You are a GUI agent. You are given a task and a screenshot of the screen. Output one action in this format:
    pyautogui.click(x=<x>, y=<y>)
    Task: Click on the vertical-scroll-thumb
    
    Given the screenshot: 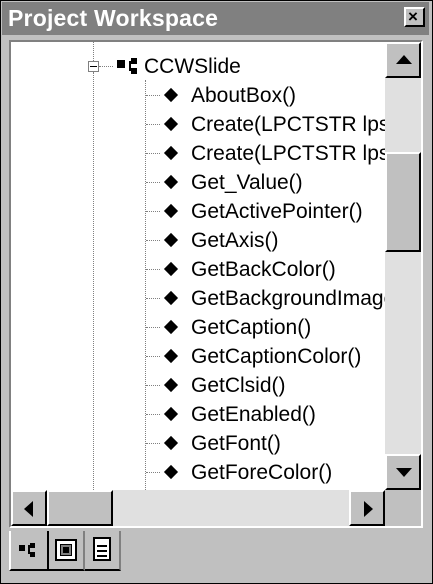 What is the action you would take?
    pyautogui.click(x=403, y=202)
    